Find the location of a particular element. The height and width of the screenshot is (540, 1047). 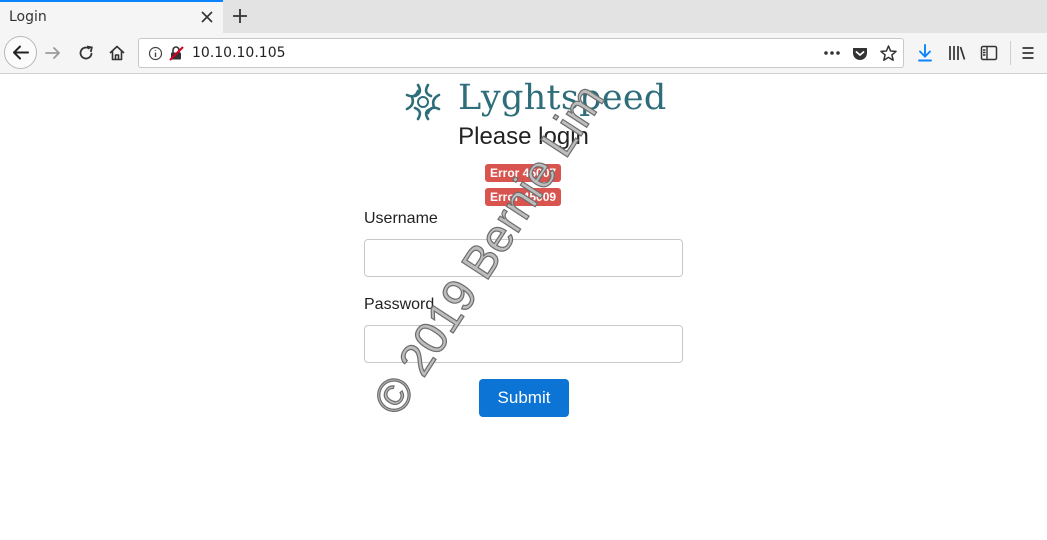

url-bar: 10.10.10.105 is located at coordinates (521, 53).